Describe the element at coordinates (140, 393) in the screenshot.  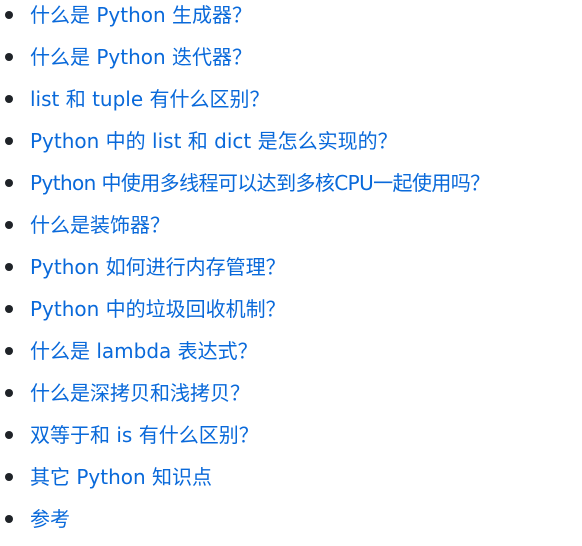
I see `toc-link-deep-shallow-copy: 什么是深拷贝和浅拷贝？` at that location.